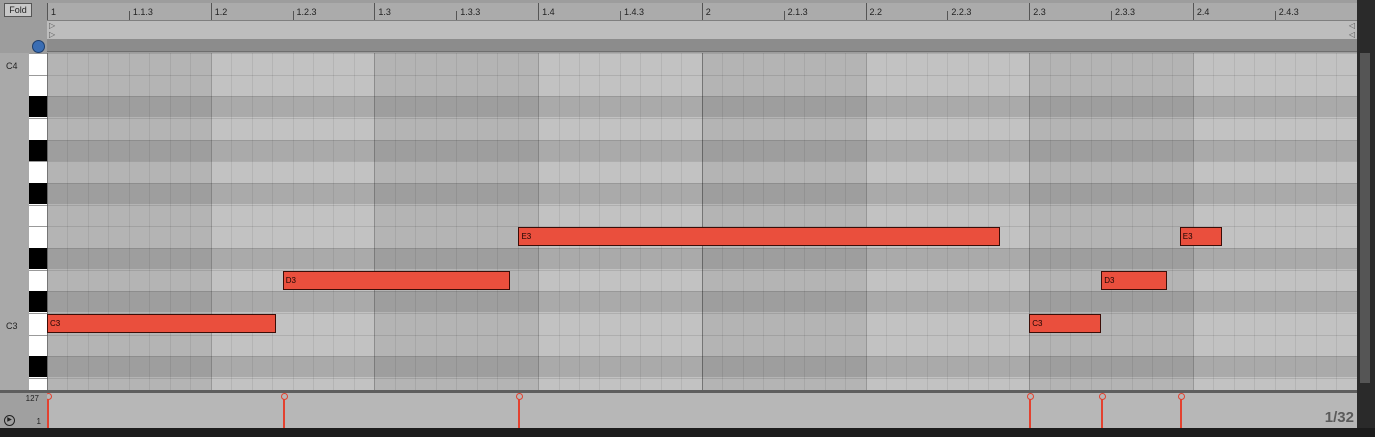 This screenshot has height=437, width=1375. What do you see at coordinates (702, 410) in the screenshot?
I see `velocity-lane: 1/32` at bounding box center [702, 410].